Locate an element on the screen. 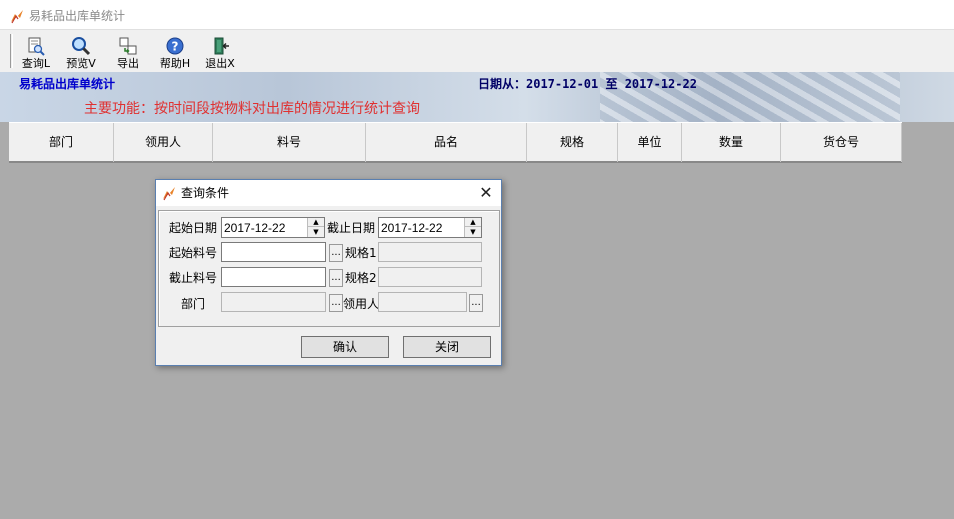  dialog-title-bar: 查询条件 ✕ is located at coordinates (328, 193).